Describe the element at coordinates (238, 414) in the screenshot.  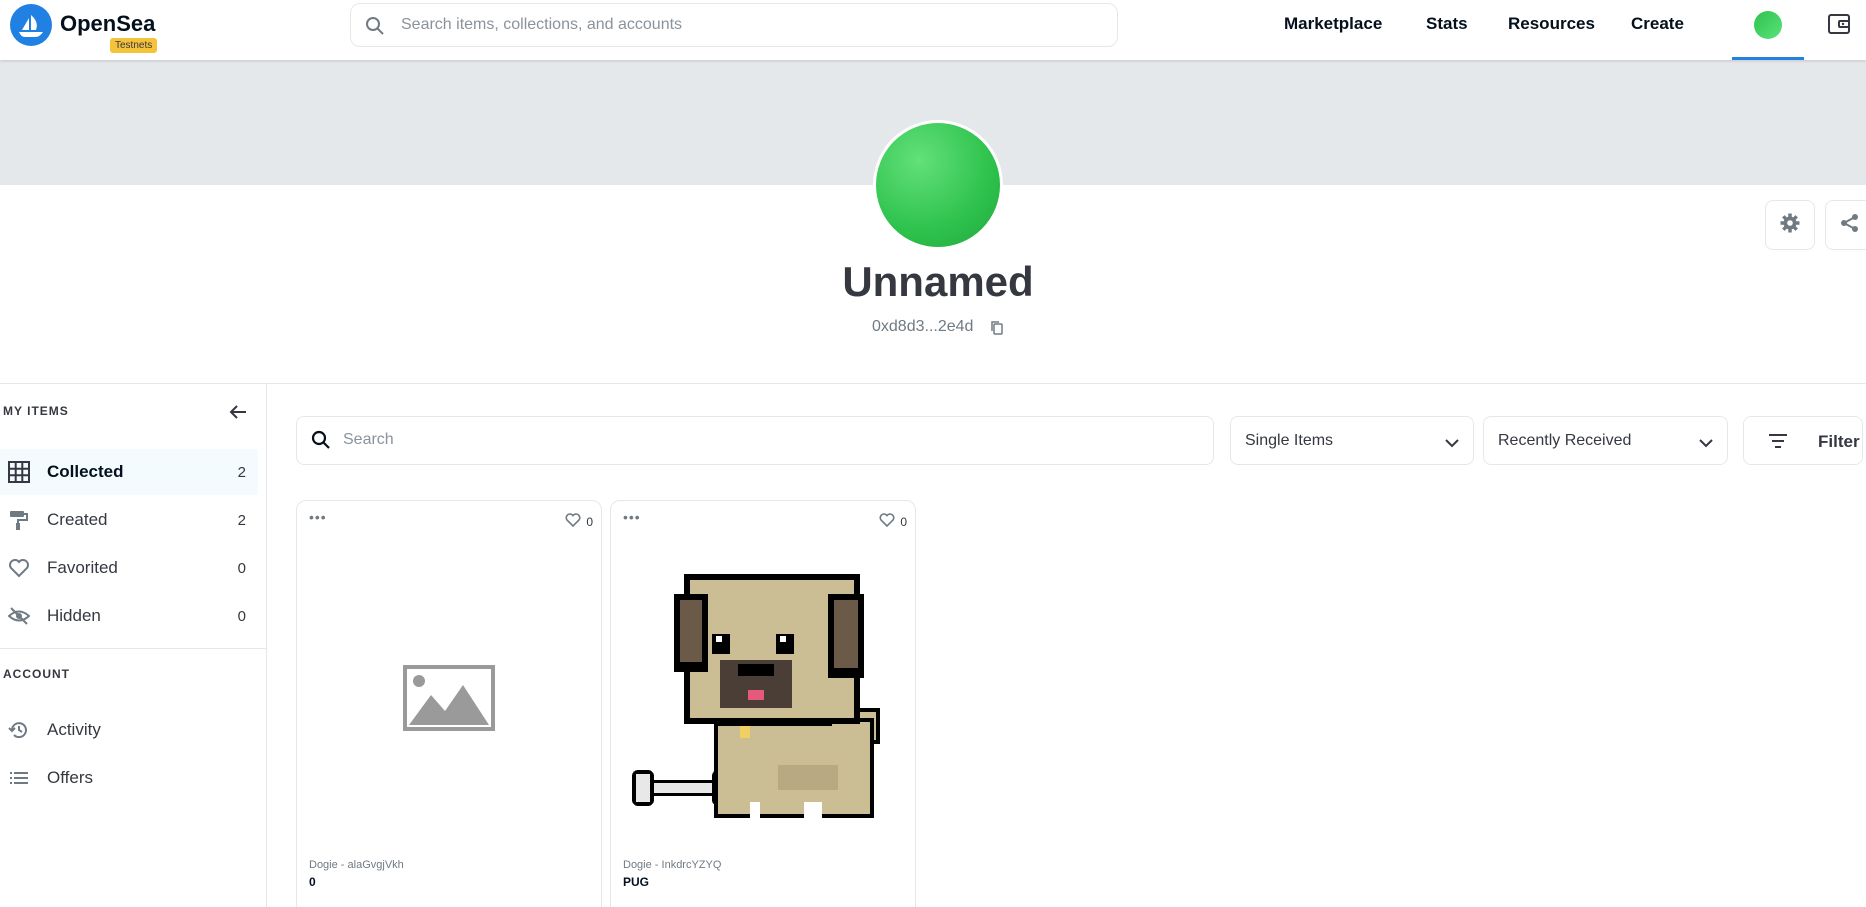
I see `arrow-left-icon` at that location.